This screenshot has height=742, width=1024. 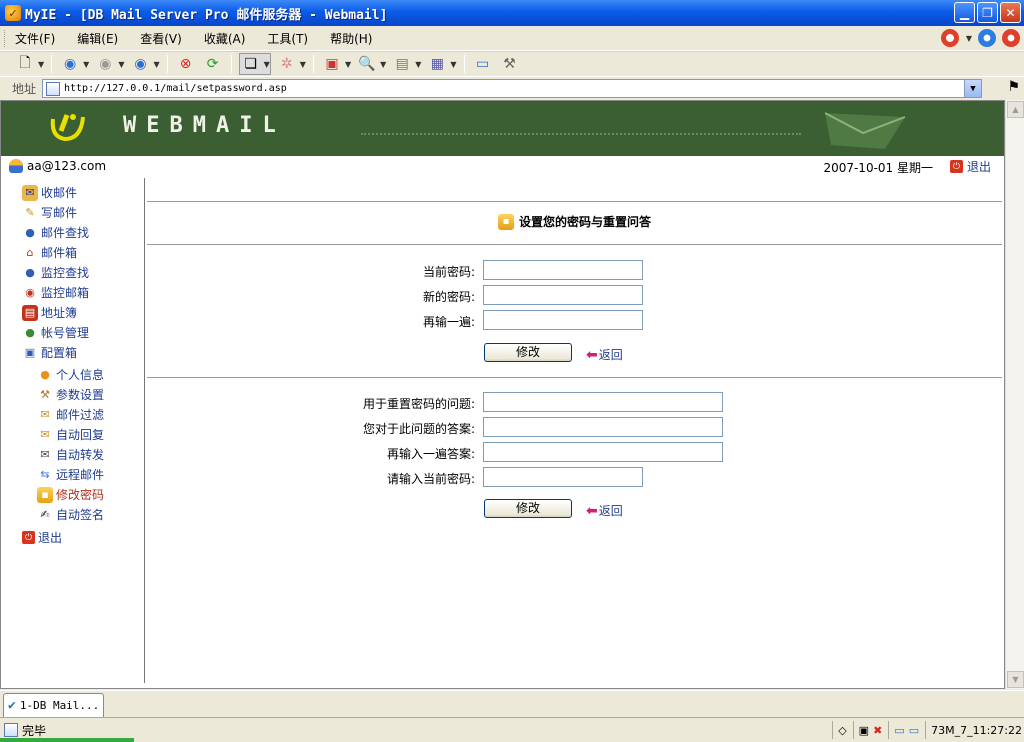 What do you see at coordinates (186, 64) in the screenshot?
I see `stop-icon: ⊗` at bounding box center [186, 64].